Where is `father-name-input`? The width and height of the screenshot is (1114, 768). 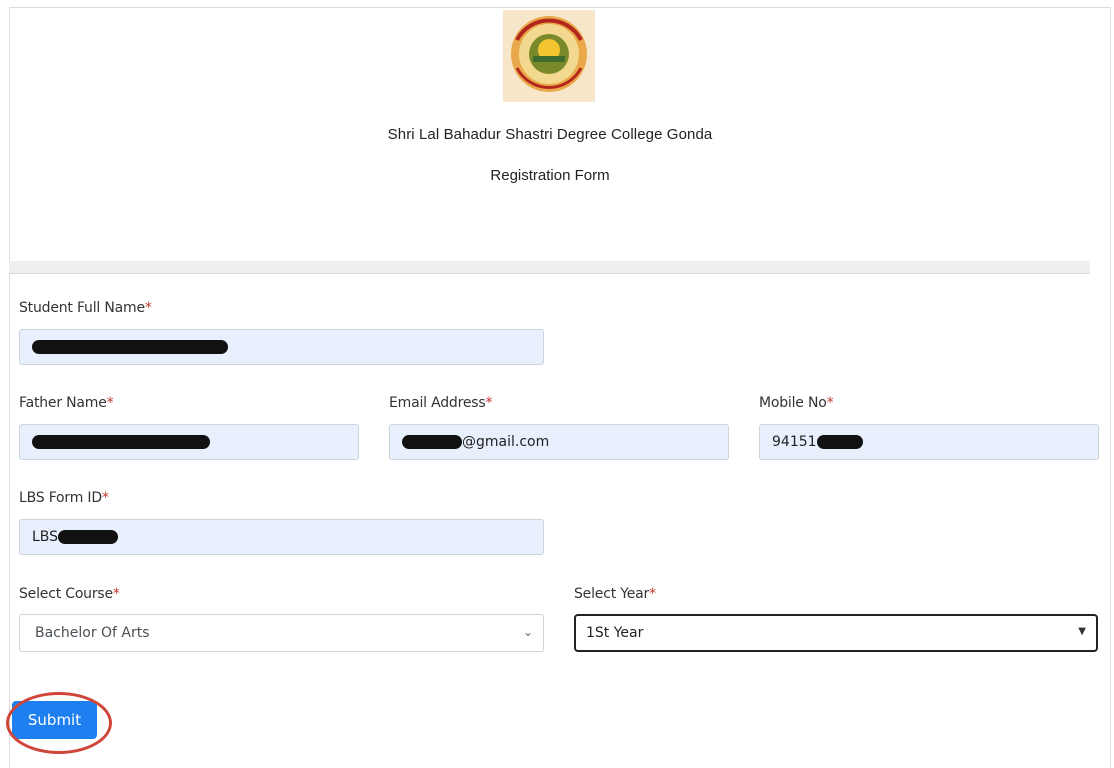 father-name-input is located at coordinates (189, 442).